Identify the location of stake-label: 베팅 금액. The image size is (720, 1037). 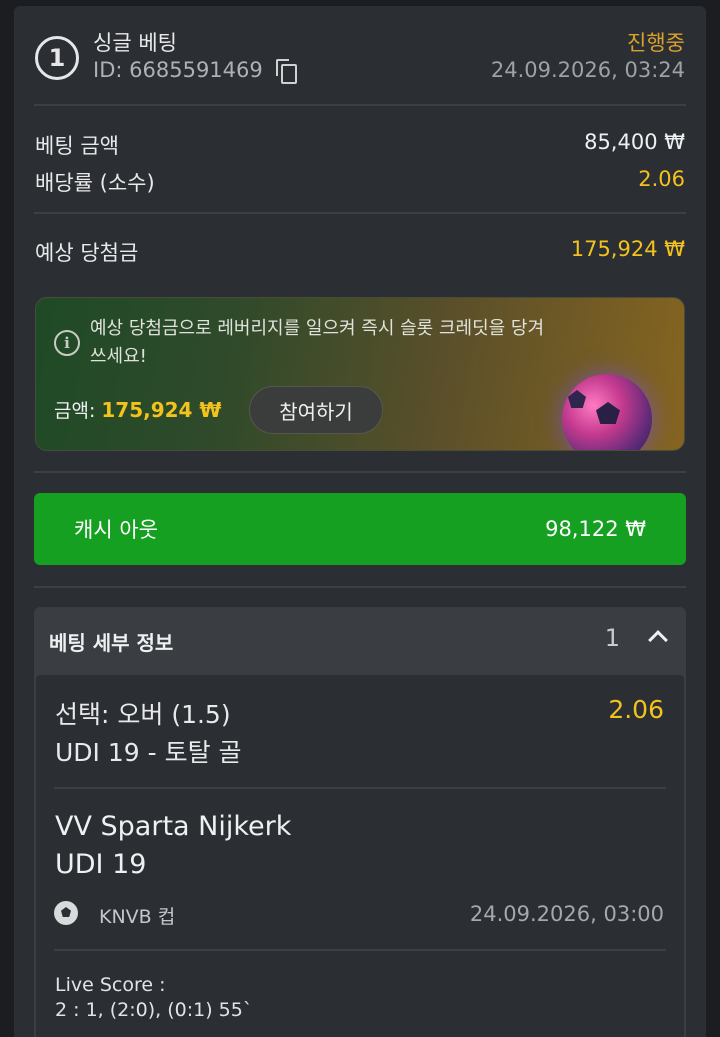
(77, 146).